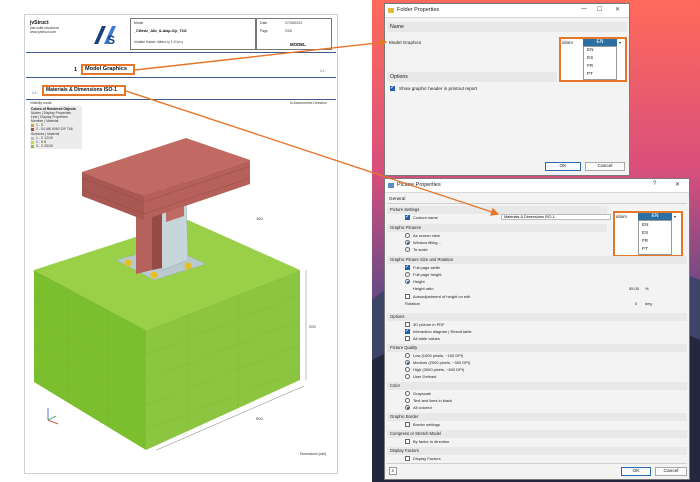  What do you see at coordinates (426, 235) in the screenshot?
I see `as-screen-view-label: As screen view` at bounding box center [426, 235].